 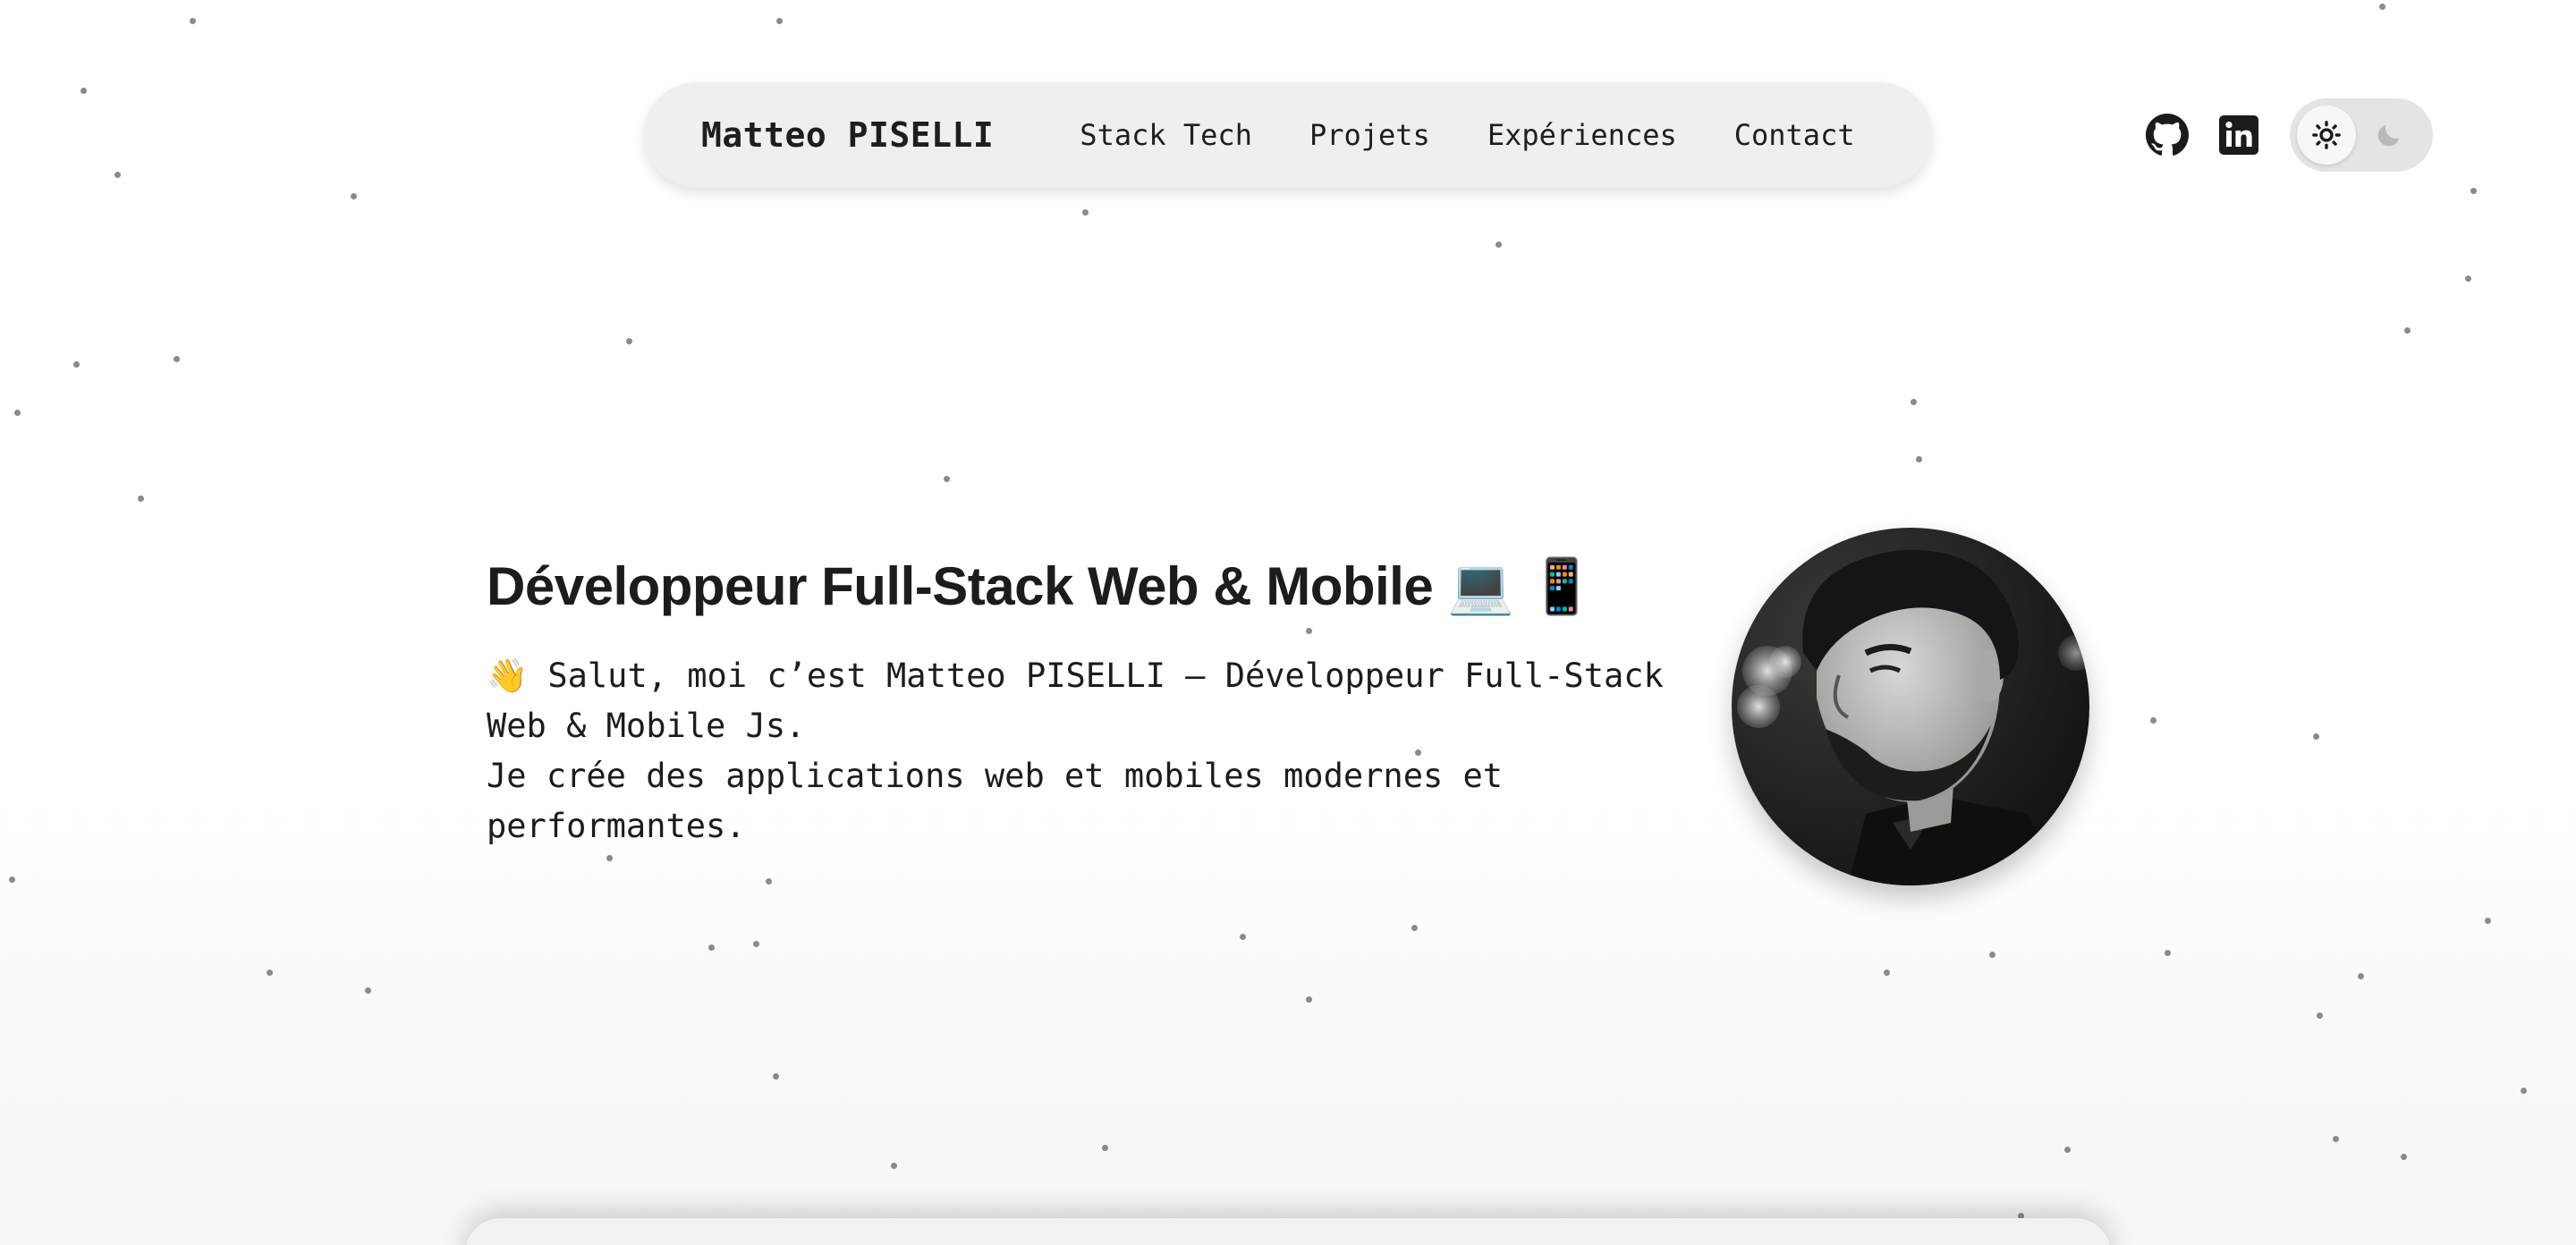 I want to click on linkedin-icon, so click(x=2238, y=135).